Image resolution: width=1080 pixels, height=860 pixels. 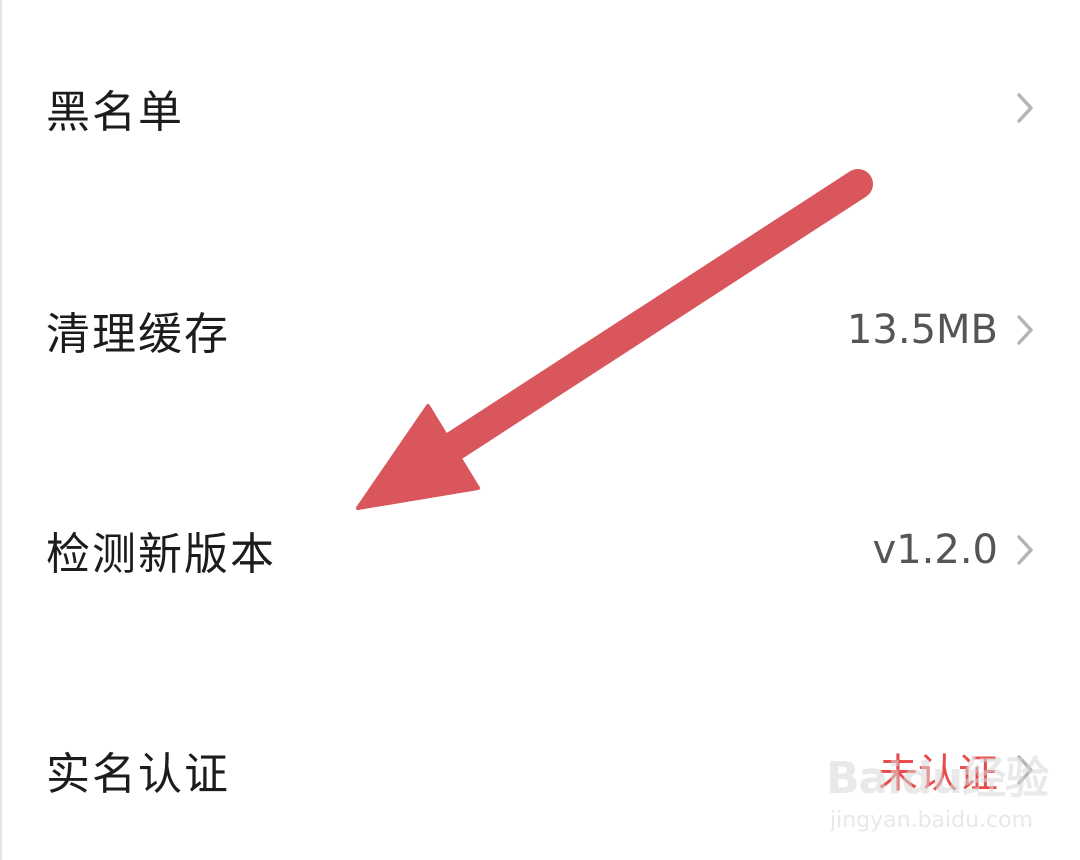 What do you see at coordinates (115, 112) in the screenshot?
I see `settings-item-label: 黑名单` at bounding box center [115, 112].